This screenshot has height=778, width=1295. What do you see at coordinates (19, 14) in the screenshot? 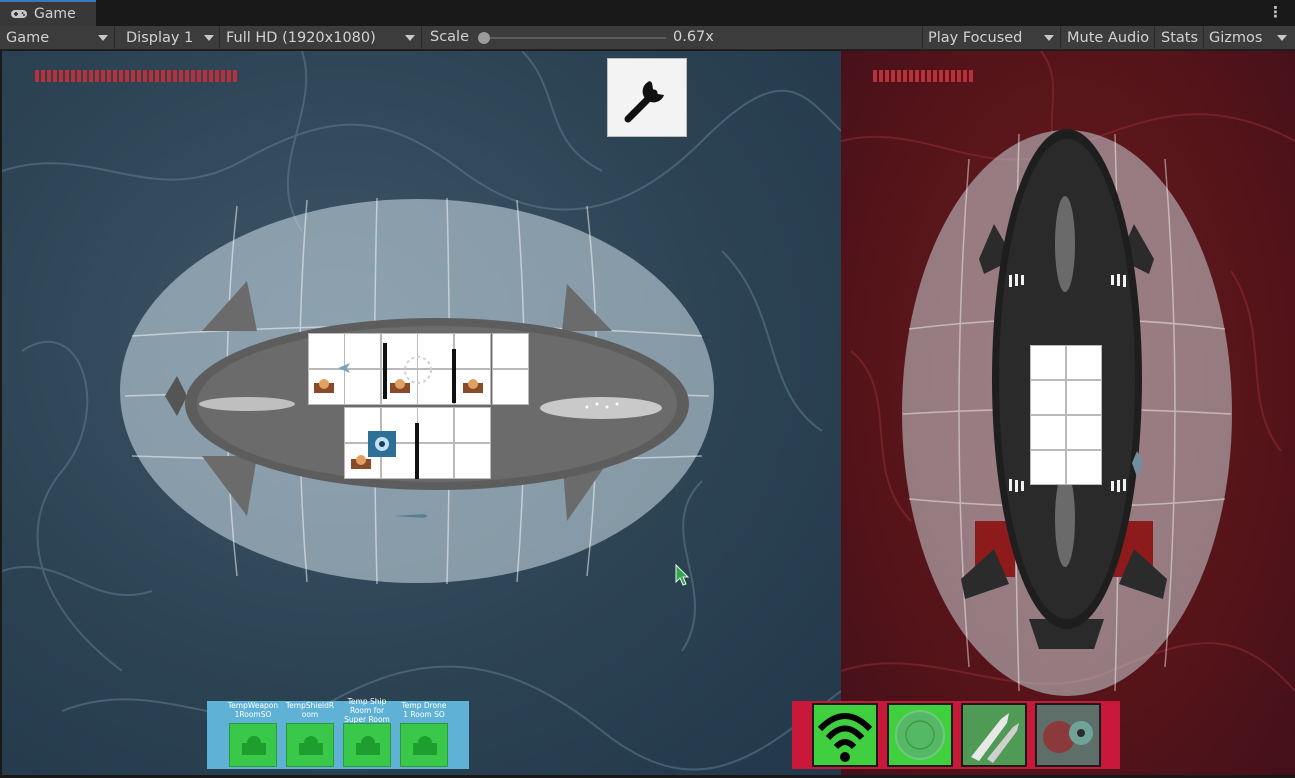
I see `gamepad-icon` at bounding box center [19, 14].